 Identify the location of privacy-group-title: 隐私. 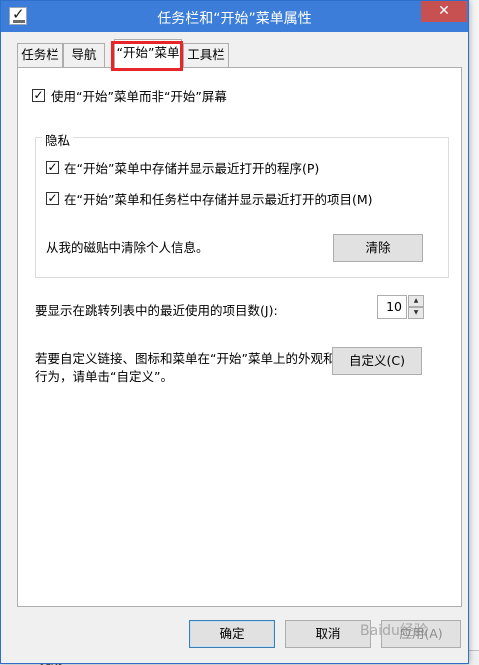
(58, 139).